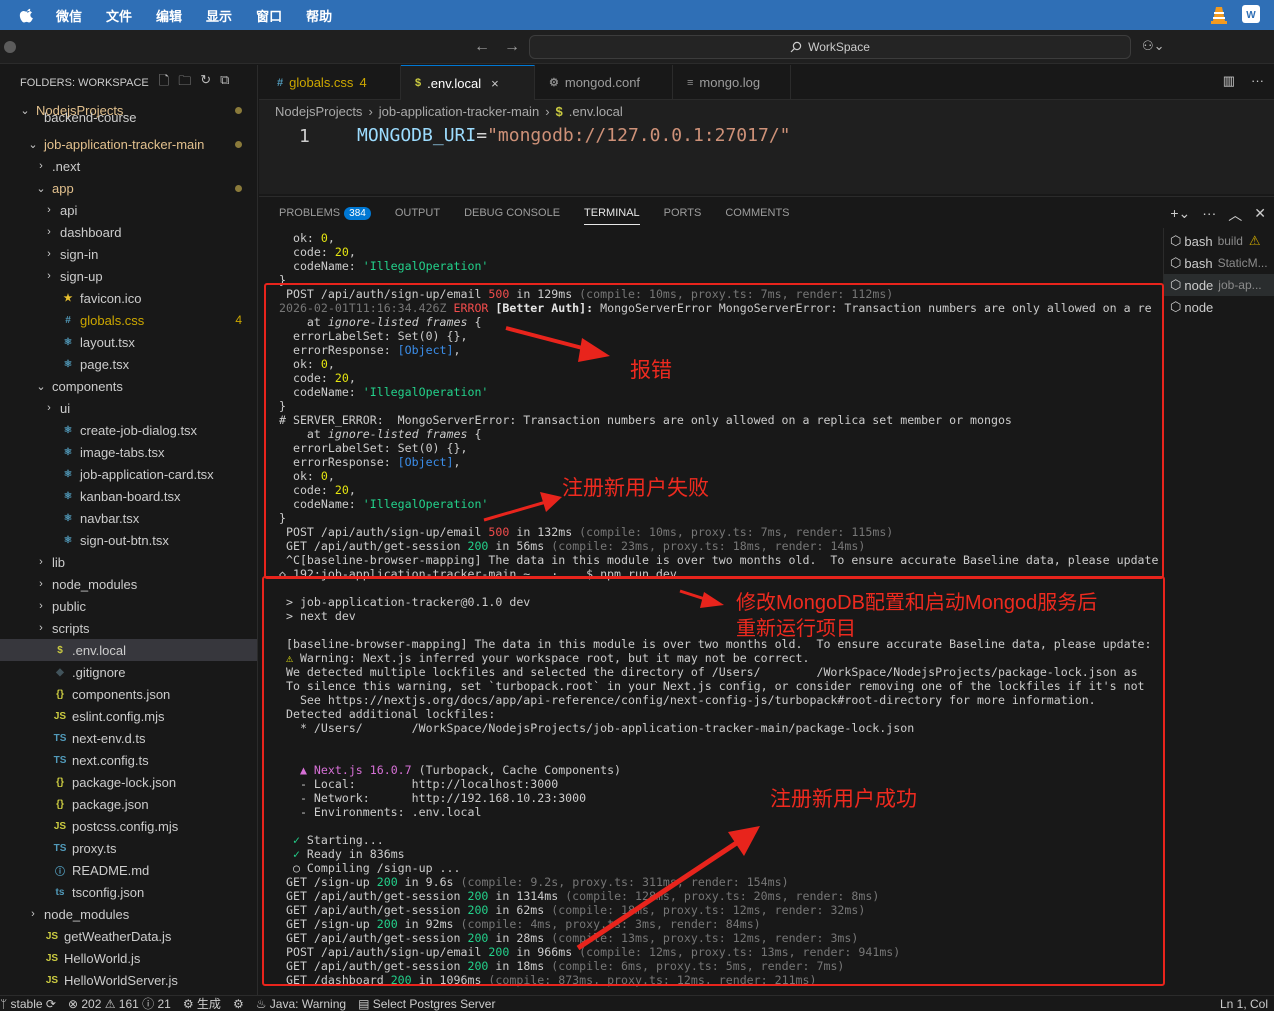 The height and width of the screenshot is (1011, 1274). Describe the element at coordinates (205, 83) in the screenshot. I see `refresh-icon: ↻` at that location.